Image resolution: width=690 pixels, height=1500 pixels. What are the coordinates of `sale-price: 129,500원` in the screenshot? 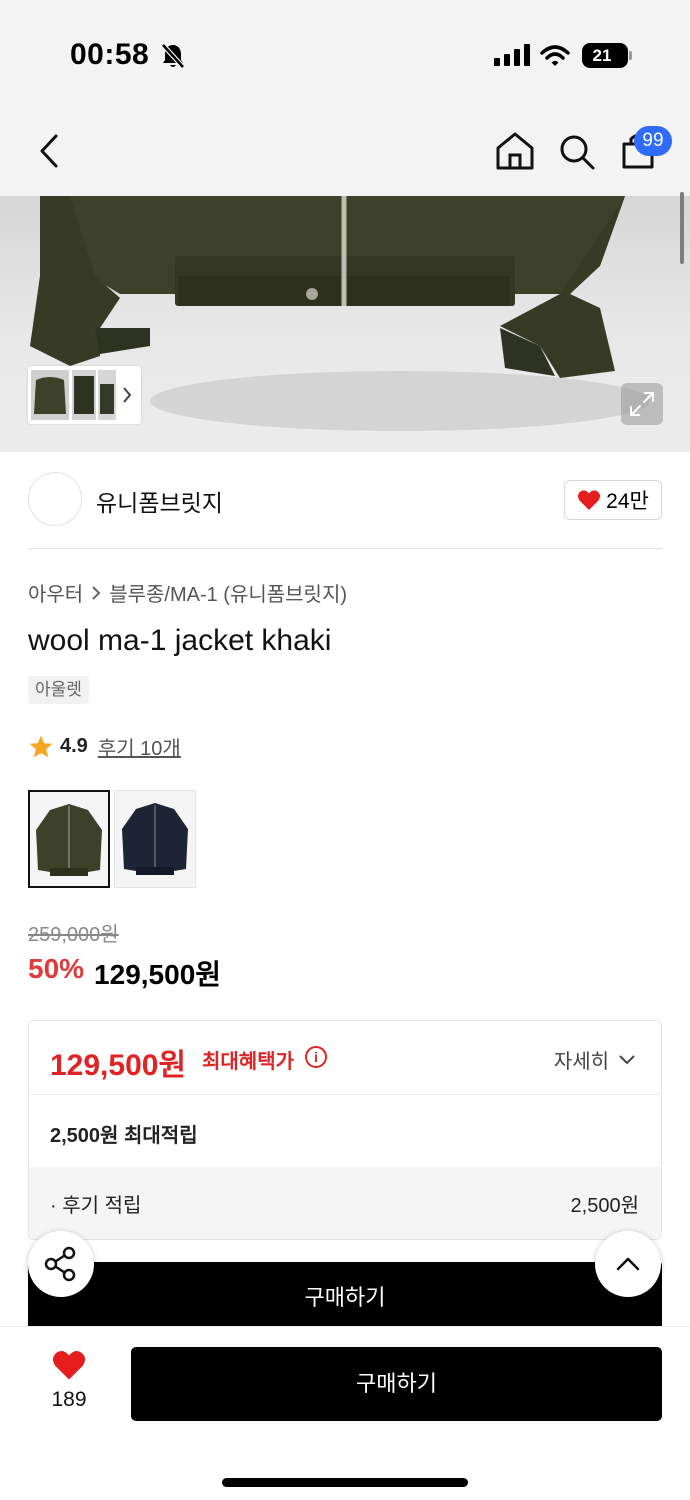 It's located at (158, 974).